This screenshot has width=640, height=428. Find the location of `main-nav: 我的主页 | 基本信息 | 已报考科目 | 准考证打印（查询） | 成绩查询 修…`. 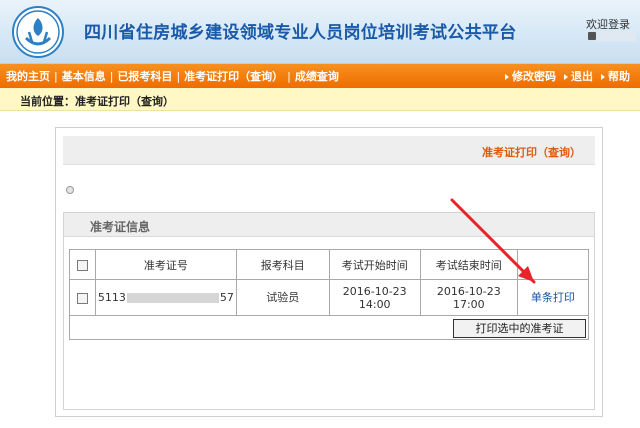

main-nav: 我的主页 | 基本信息 | 已报考科目 | 准考证打印（查询） | 成绩查询 修… is located at coordinates (320, 76).